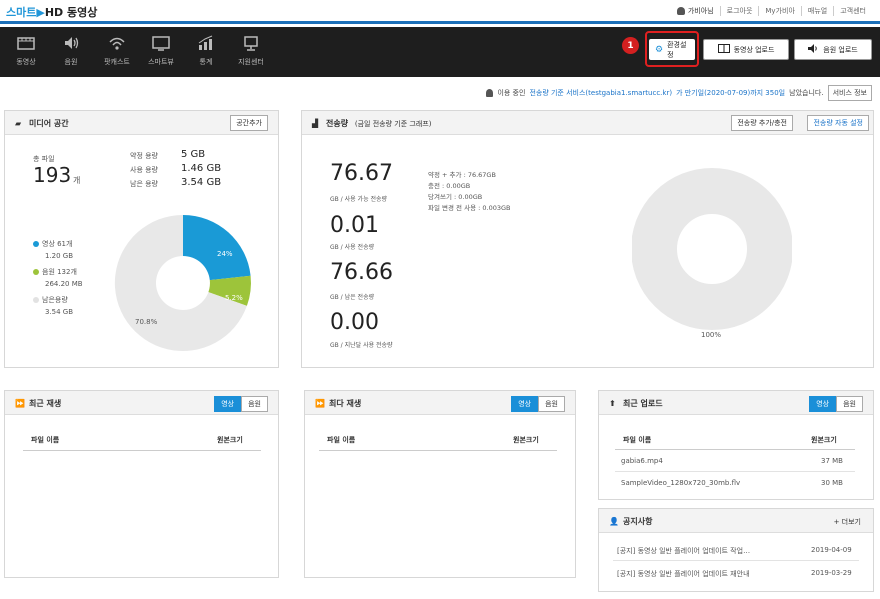 This screenshot has width=880, height=599. I want to click on remaining-transfer-value: 76.66, so click(361, 272).